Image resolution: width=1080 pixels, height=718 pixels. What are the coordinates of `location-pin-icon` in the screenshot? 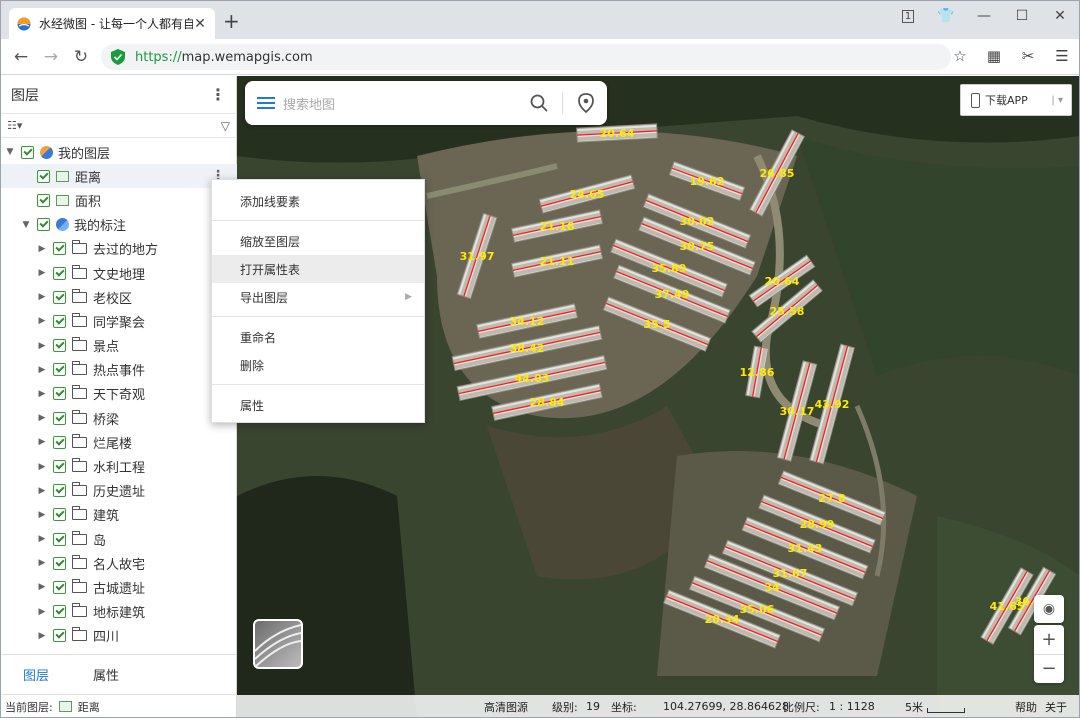 It's located at (586, 103).